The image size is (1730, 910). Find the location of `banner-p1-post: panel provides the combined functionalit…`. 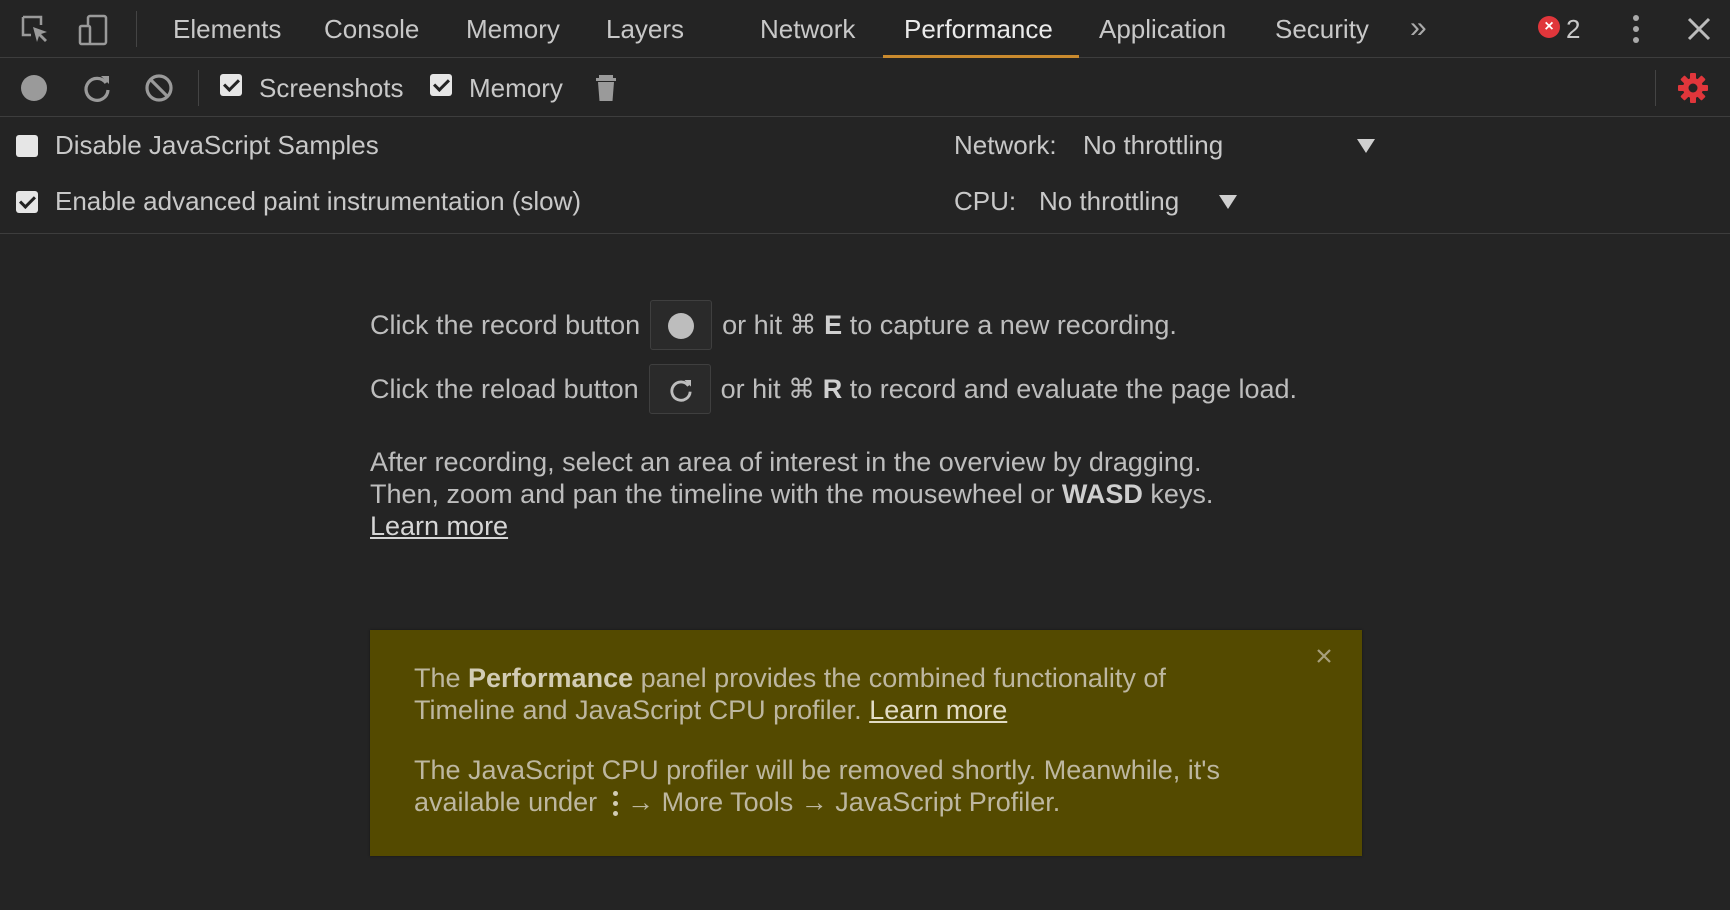

banner-p1-post: panel provides the combined functionalit… is located at coordinates (899, 678).